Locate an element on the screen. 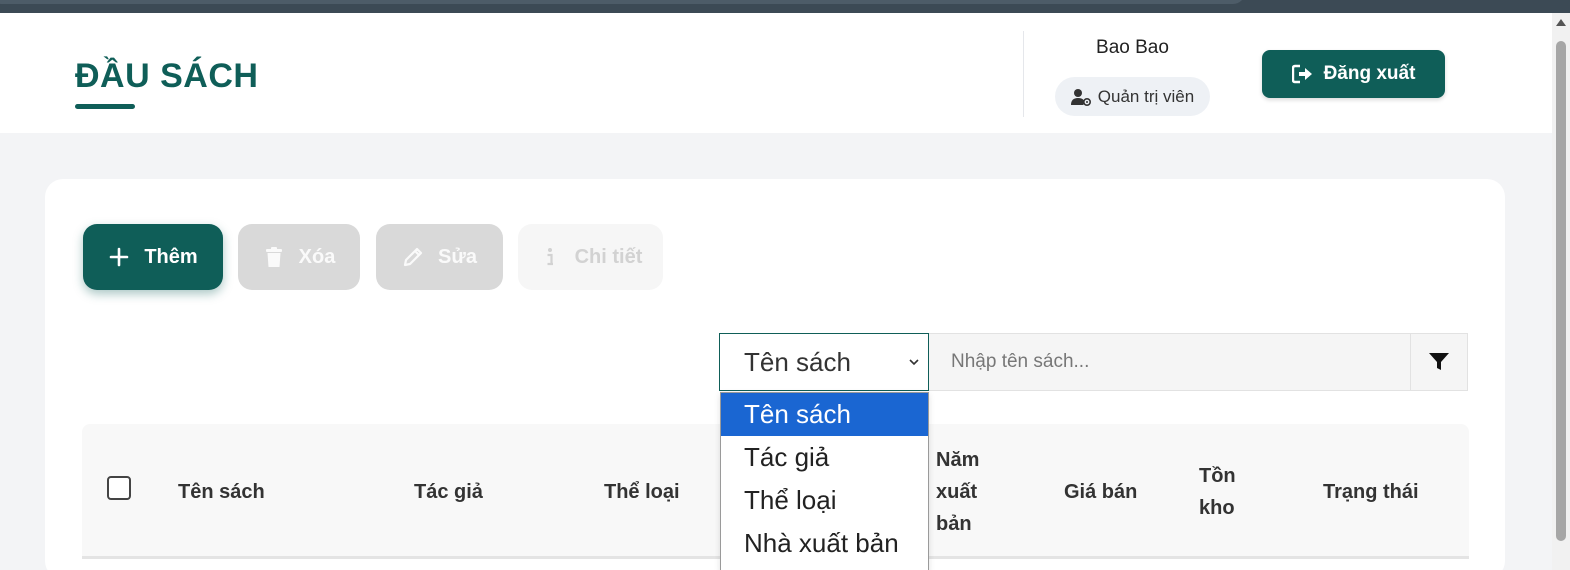 This screenshot has width=1570, height=570. detail-button: Chi tiết is located at coordinates (590, 257).